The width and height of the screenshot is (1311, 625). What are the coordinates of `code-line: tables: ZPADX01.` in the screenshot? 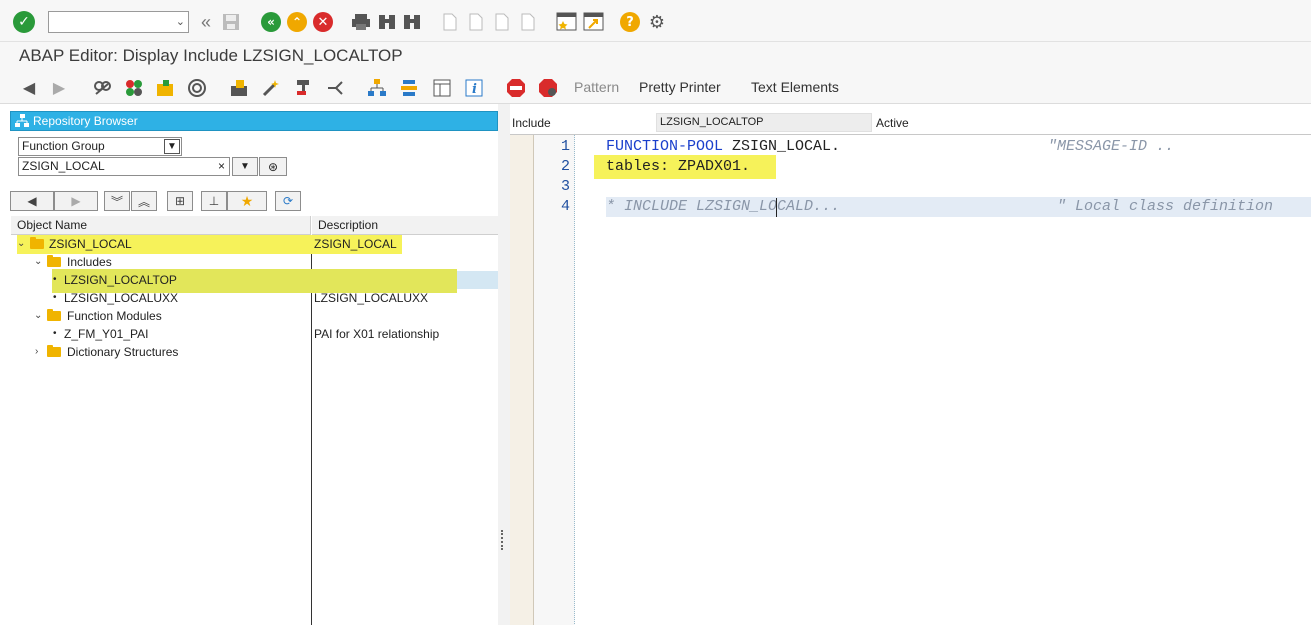 It's located at (678, 166).